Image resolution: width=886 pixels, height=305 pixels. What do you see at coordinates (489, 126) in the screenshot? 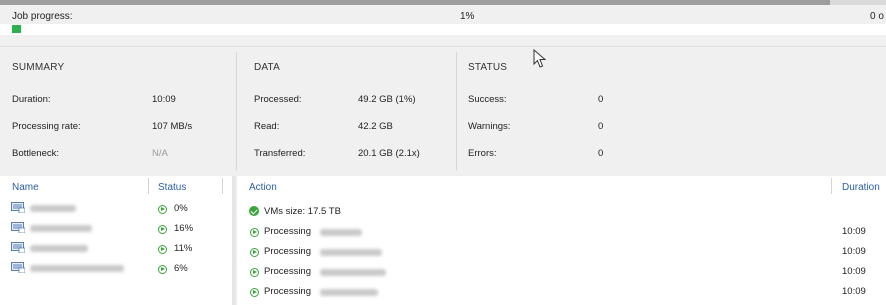
I see `warnings-label: Warnings:` at bounding box center [489, 126].